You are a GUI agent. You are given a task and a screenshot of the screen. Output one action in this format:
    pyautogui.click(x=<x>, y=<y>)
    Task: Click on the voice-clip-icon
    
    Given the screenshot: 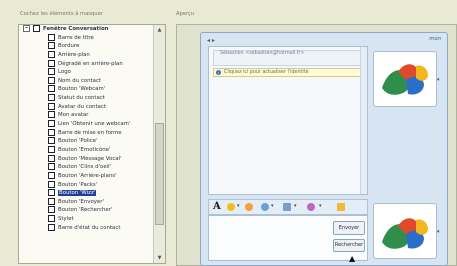 What is the action you would take?
    pyautogui.click(x=265, y=207)
    